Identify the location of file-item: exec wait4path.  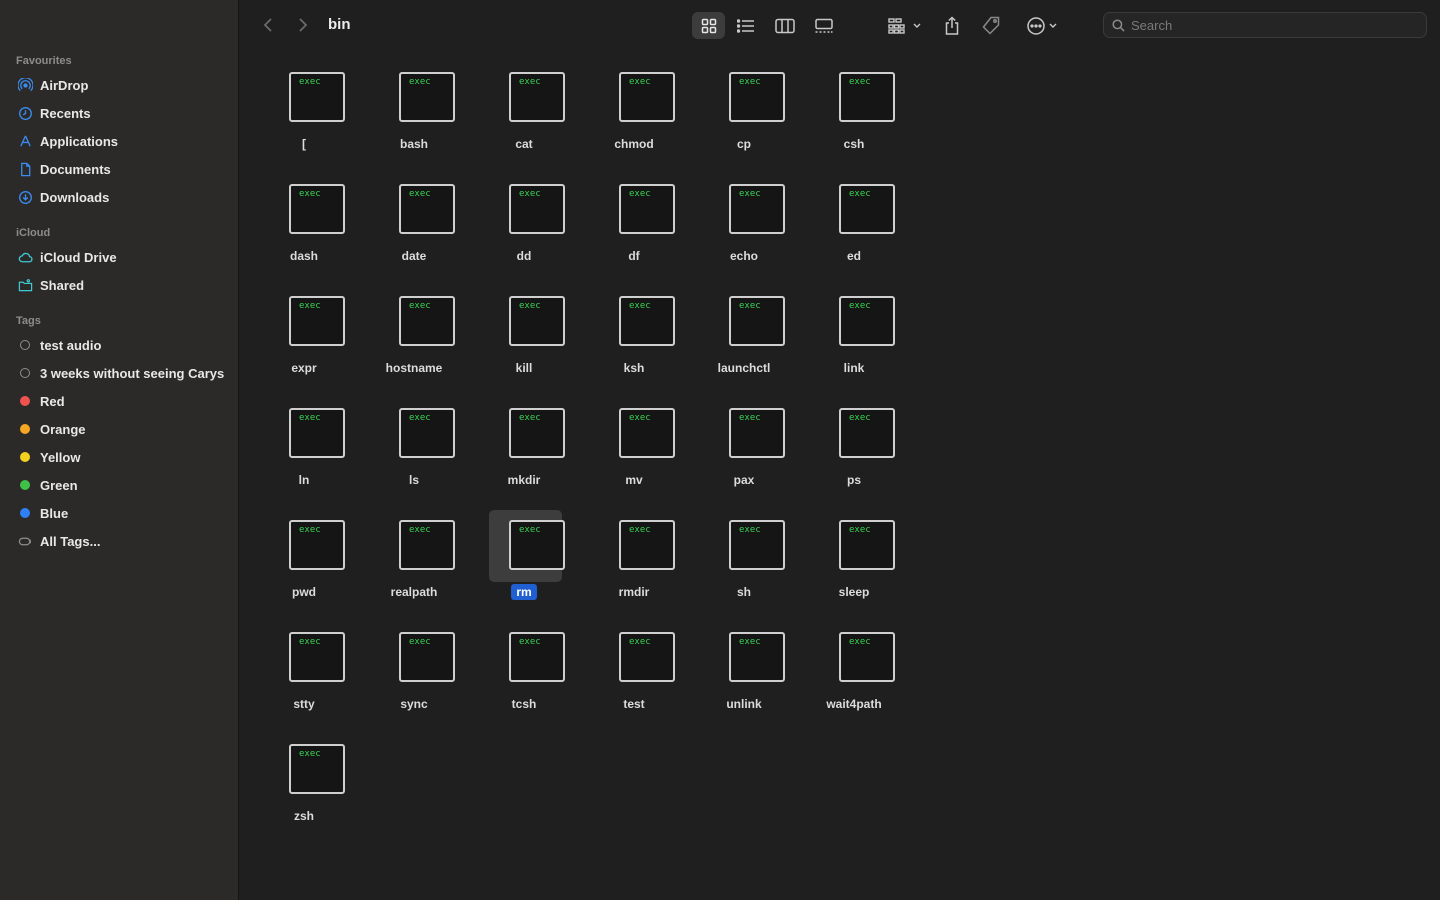
(854, 678).